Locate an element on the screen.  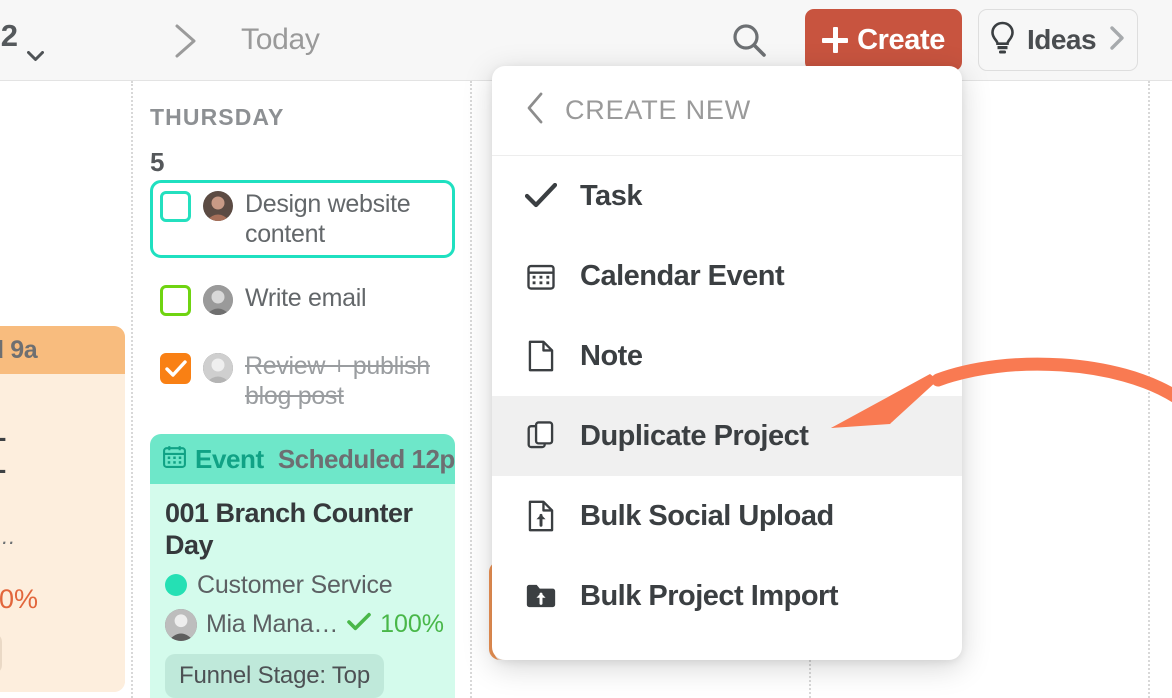
today-button: Today is located at coordinates (280, 40).